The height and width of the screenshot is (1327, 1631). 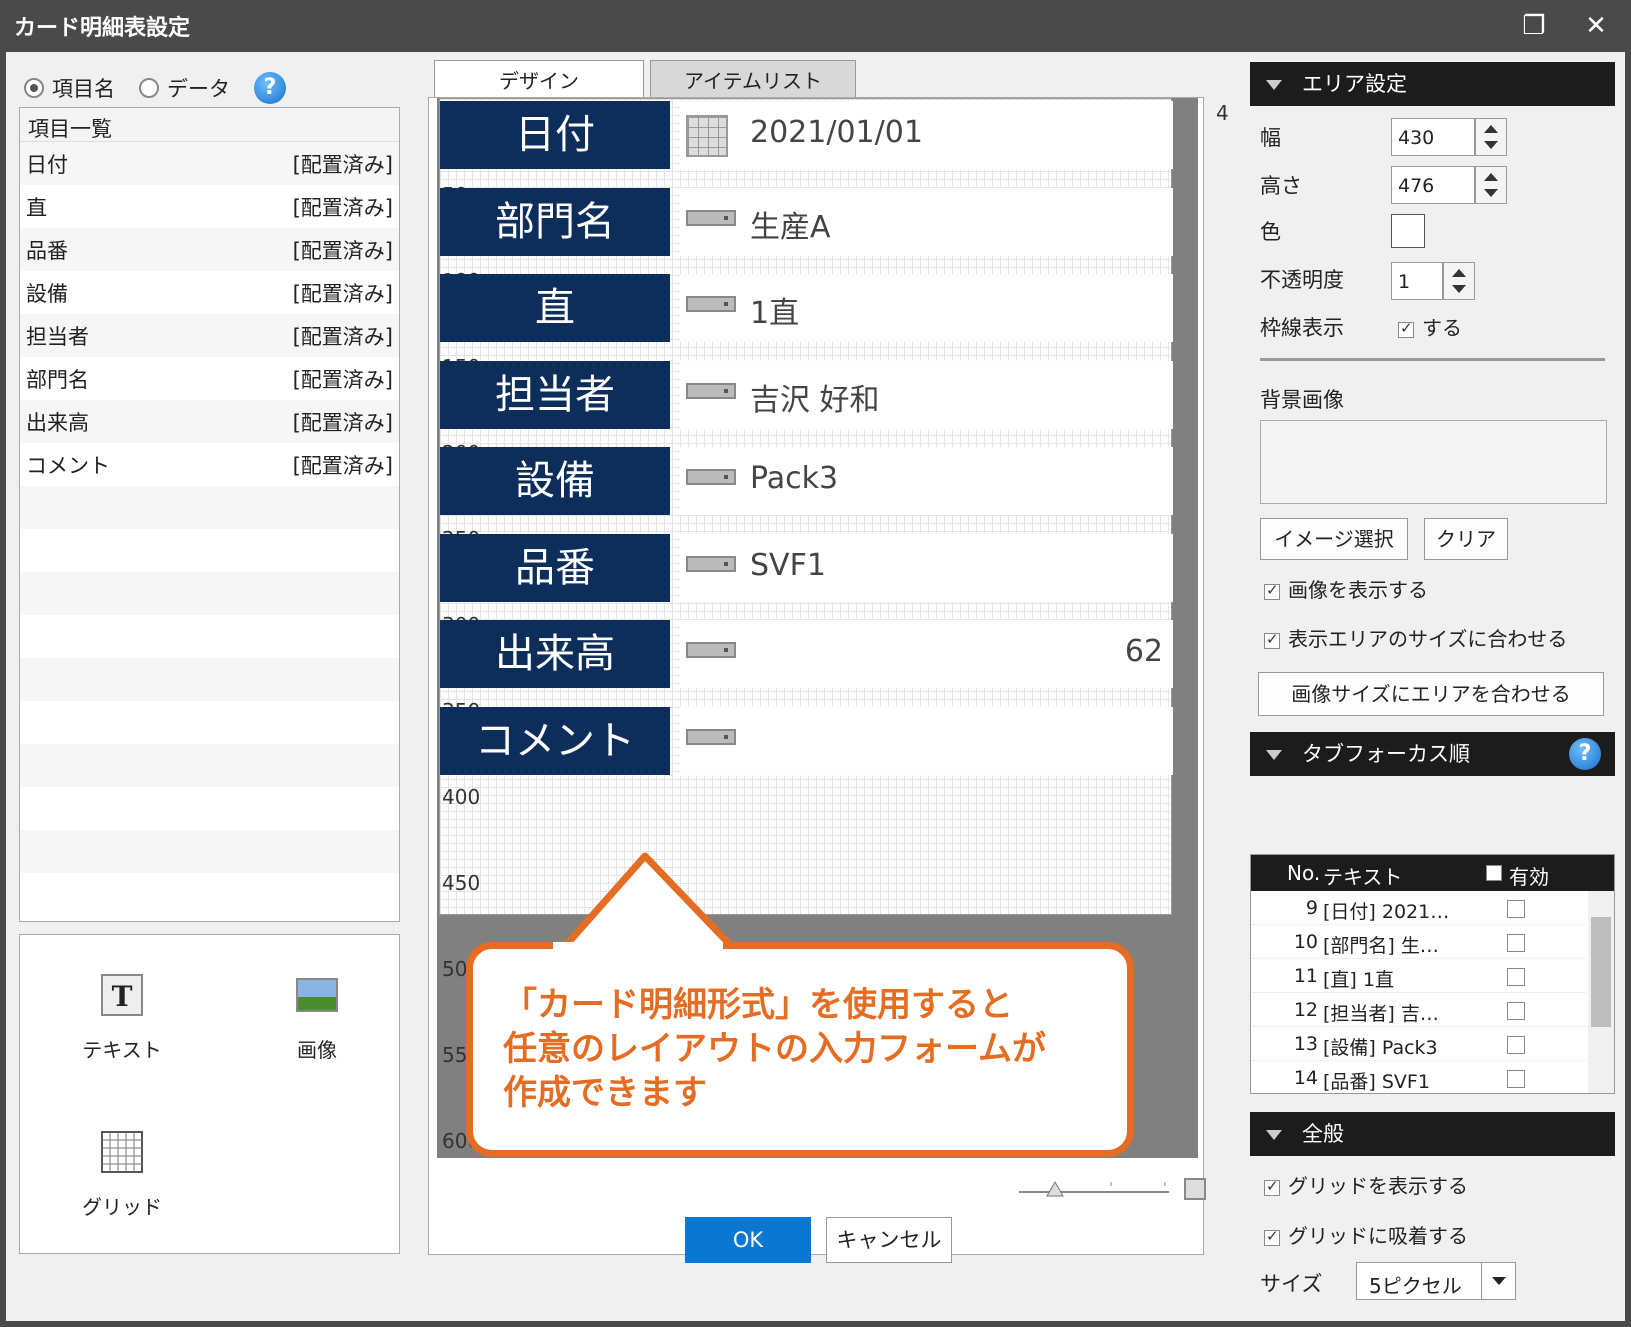 I want to click on card-field, so click(x=926, y=740).